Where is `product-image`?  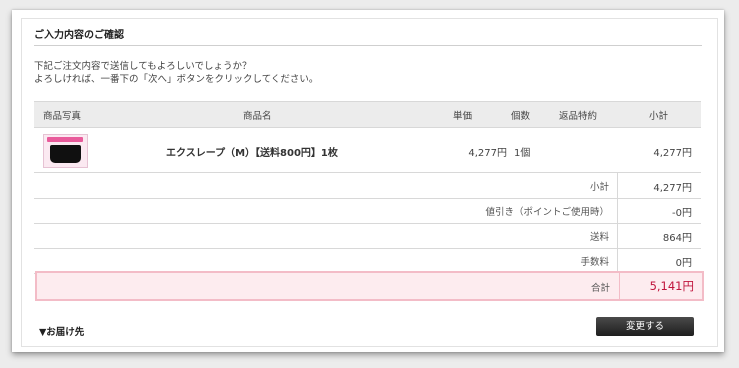
product-image is located at coordinates (65, 154).